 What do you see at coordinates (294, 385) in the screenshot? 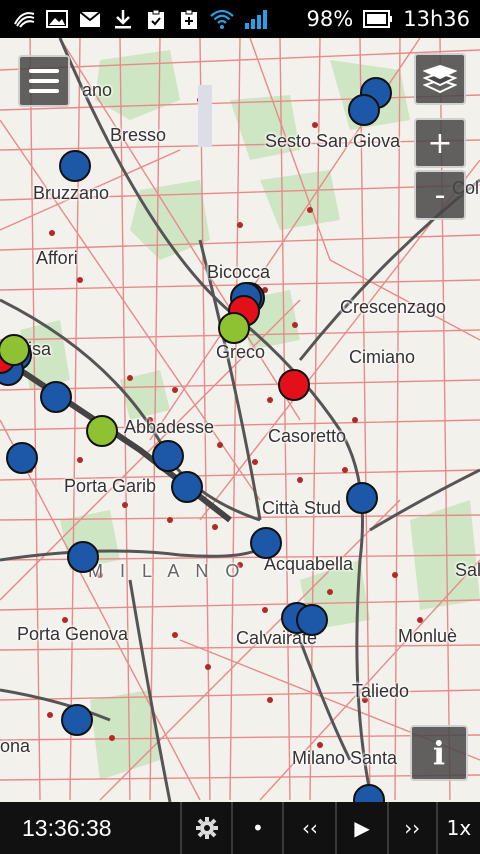
I see `vehicle-marker-red` at bounding box center [294, 385].